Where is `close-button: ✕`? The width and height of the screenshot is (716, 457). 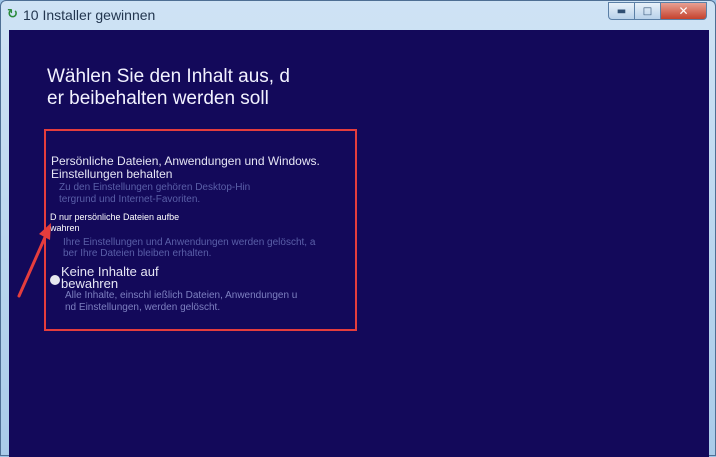
close-button: ✕ is located at coordinates (684, 11).